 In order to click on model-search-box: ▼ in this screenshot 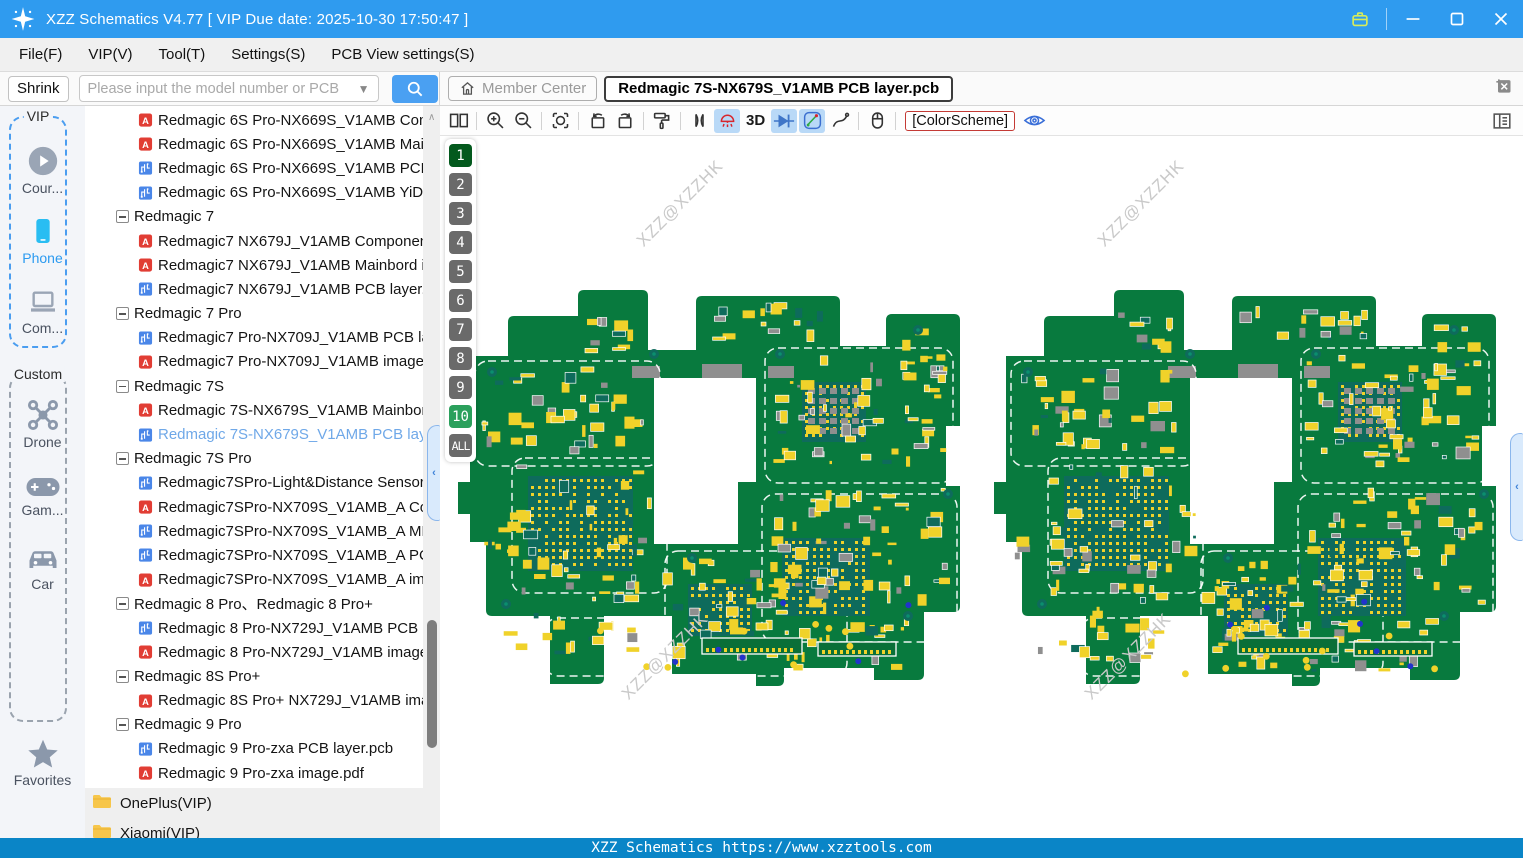, I will do `click(228, 88)`.